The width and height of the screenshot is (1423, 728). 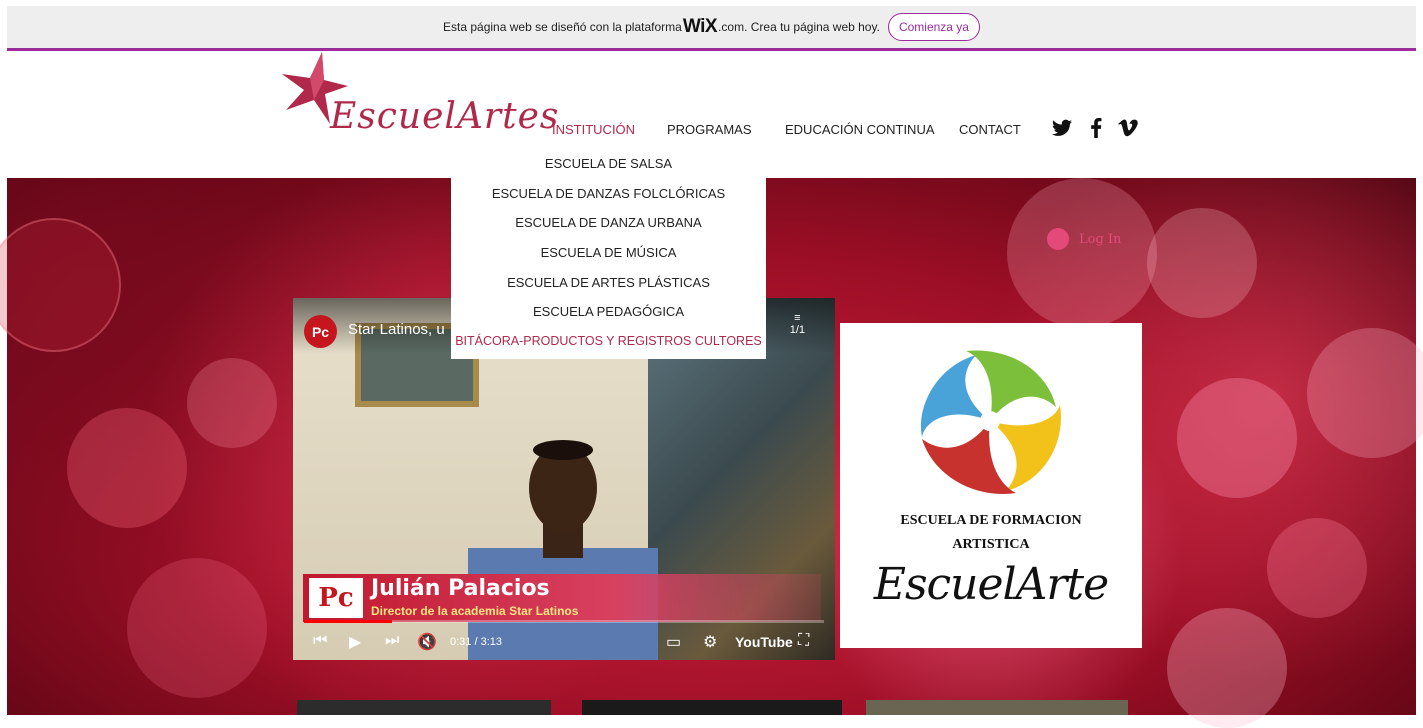 What do you see at coordinates (803, 641) in the screenshot?
I see `fullscreen-icon: ⛶` at bounding box center [803, 641].